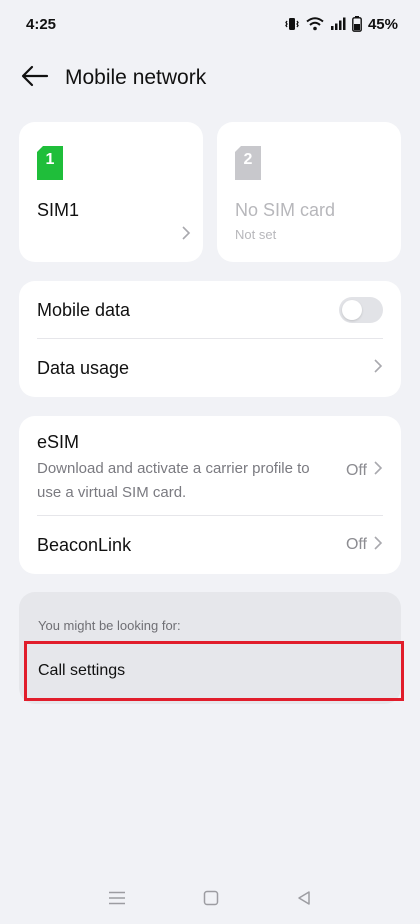 This screenshot has width=420, height=924. I want to click on battery-percent: 45%, so click(382, 24).